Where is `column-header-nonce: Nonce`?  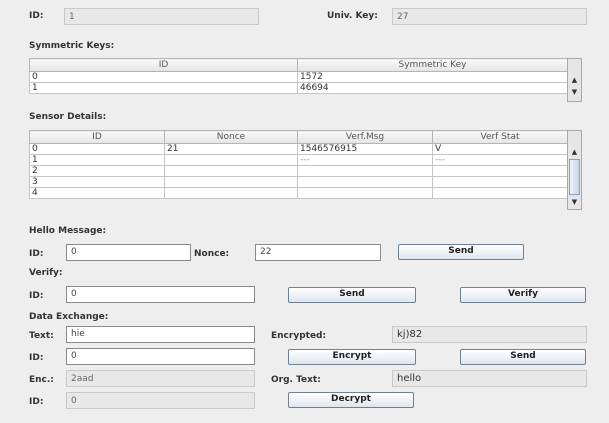 column-header-nonce: Nonce is located at coordinates (231, 137).